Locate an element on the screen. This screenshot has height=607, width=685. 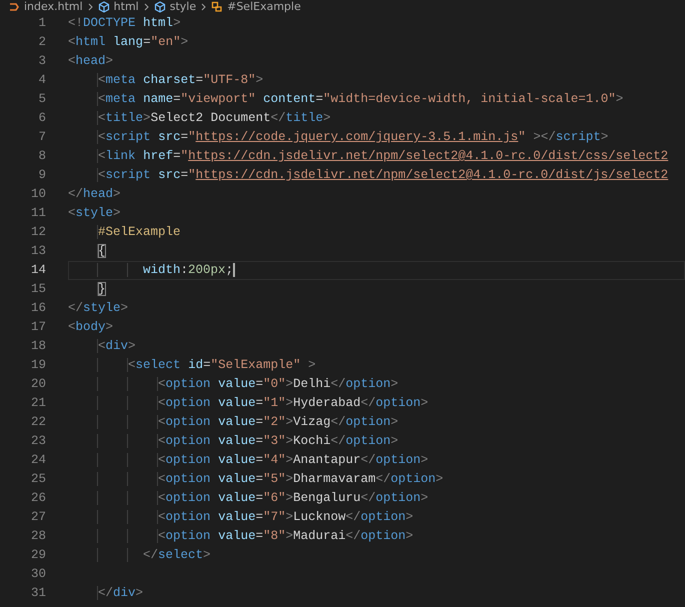
code-line: <select id="SelExample" > is located at coordinates (376, 365).